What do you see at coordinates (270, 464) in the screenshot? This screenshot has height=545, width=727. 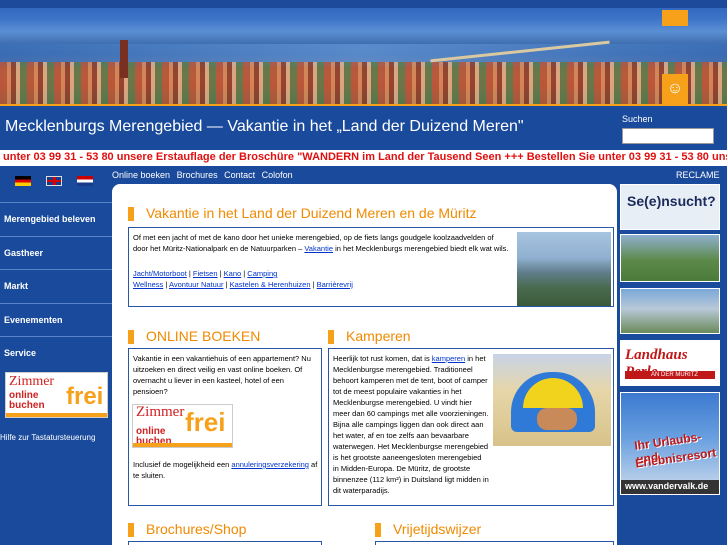 I see `annulering-link: annuleringsverzekering` at bounding box center [270, 464].